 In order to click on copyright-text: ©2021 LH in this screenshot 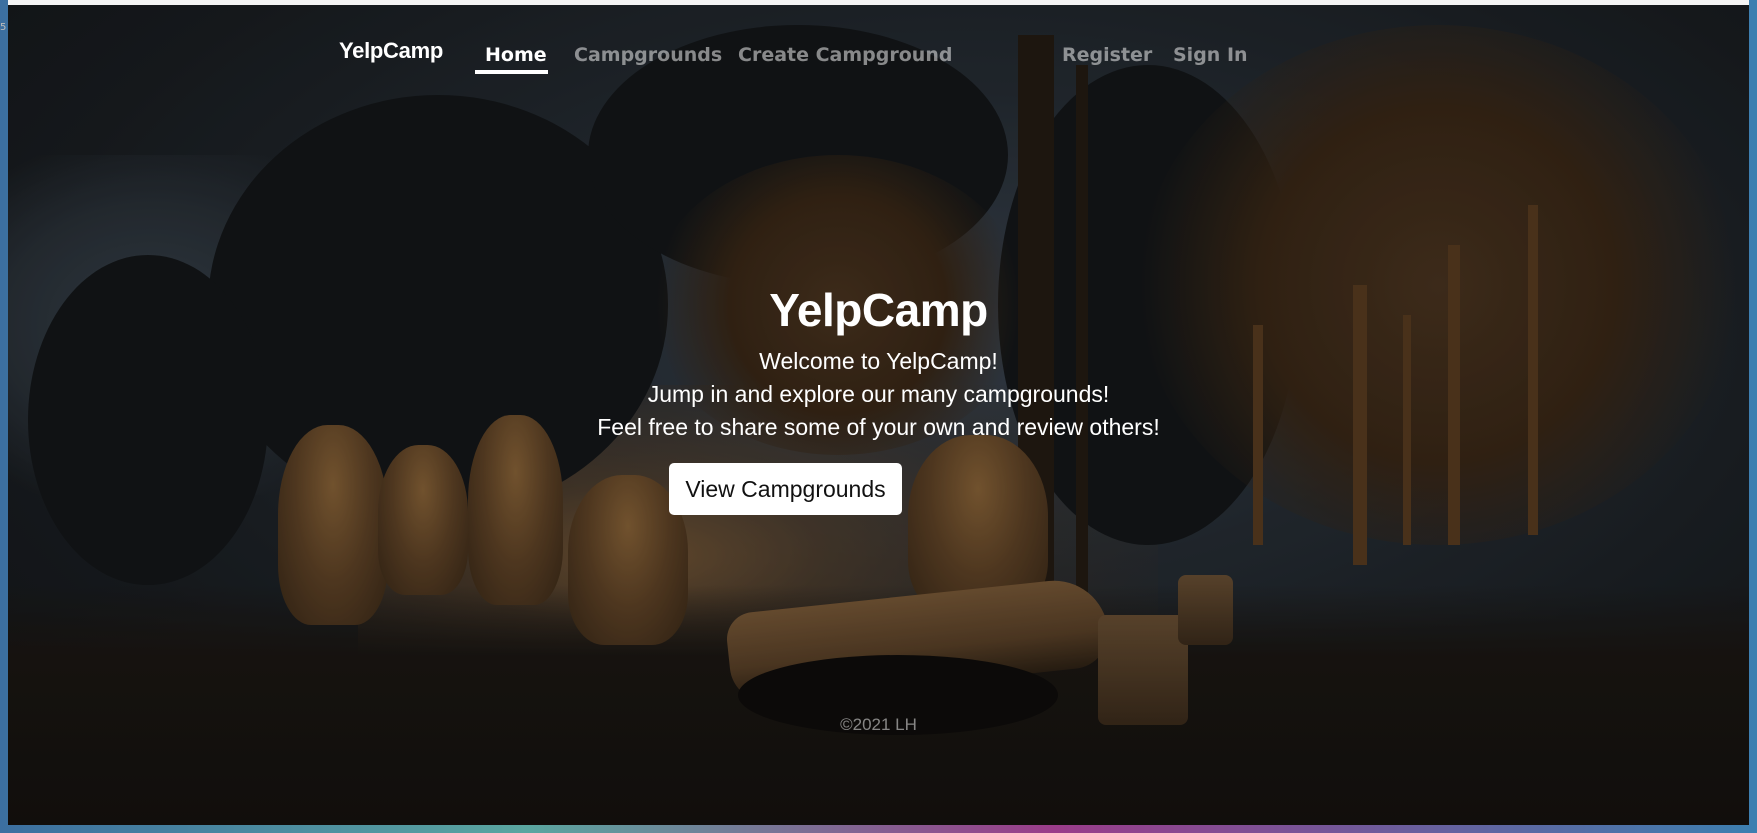, I will do `click(878, 724)`.